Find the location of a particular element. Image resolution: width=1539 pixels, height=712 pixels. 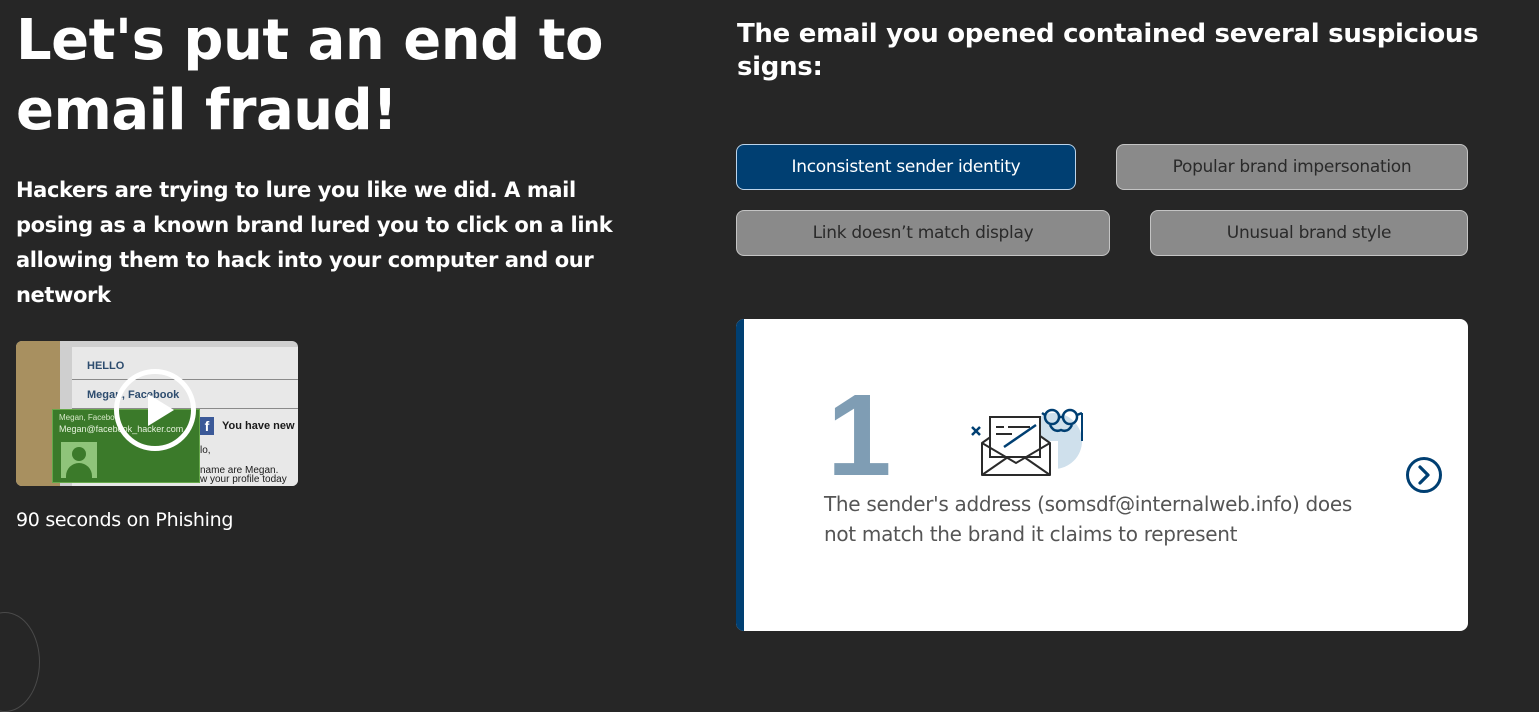

tag-unusual-brand-style: Unusual brand style is located at coordinates (1309, 233).